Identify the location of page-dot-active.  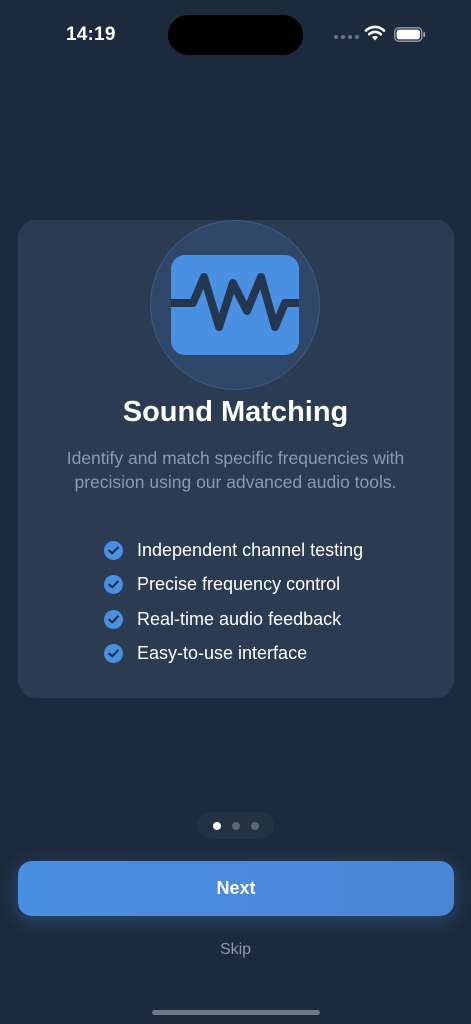
(216, 825).